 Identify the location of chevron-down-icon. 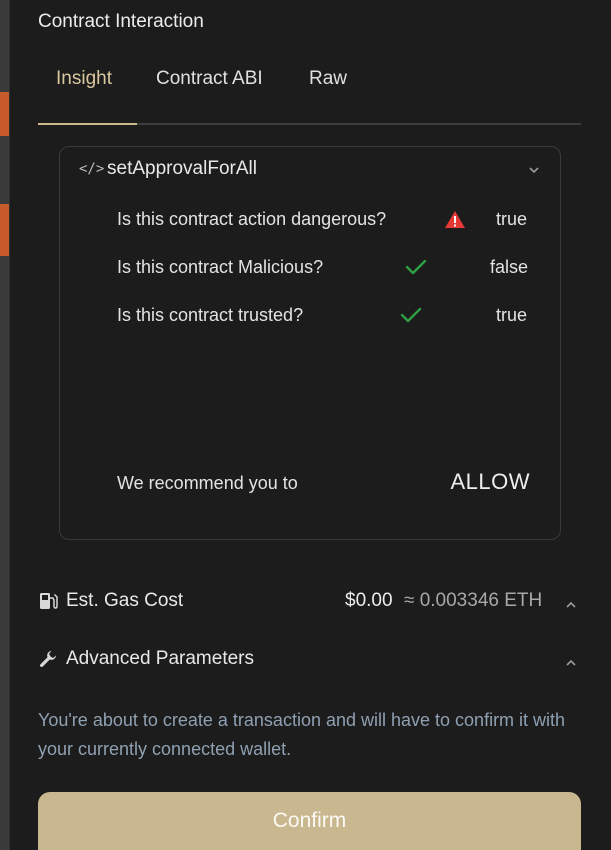
(534, 170).